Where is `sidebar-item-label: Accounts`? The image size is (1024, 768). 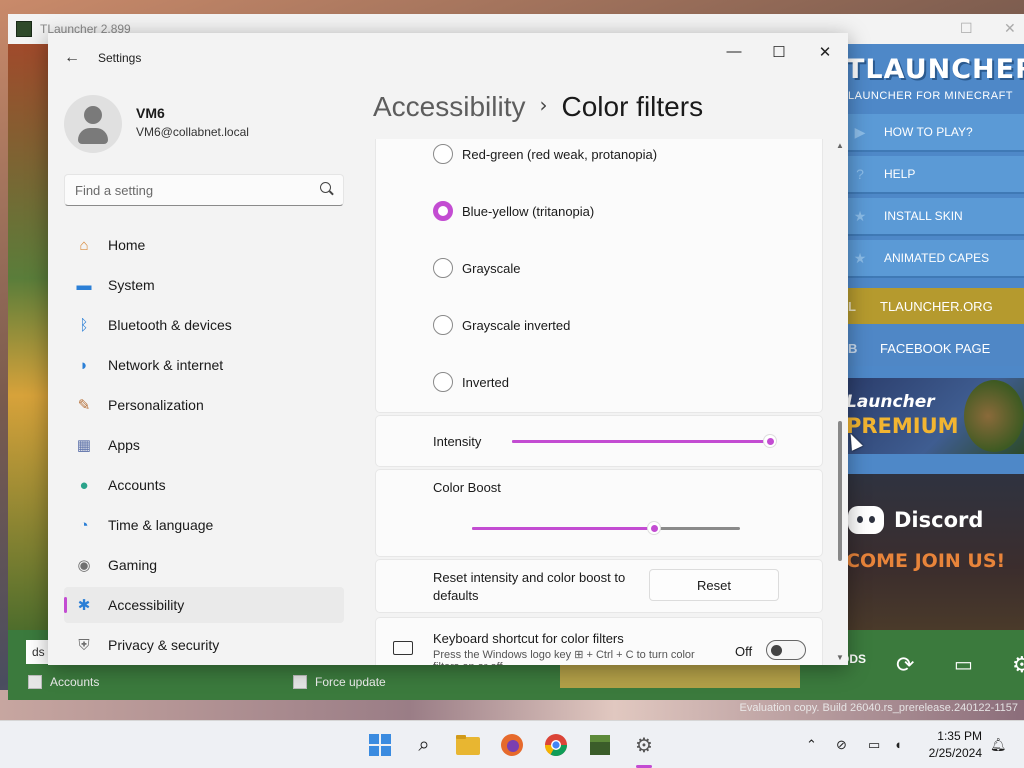 sidebar-item-label: Accounts is located at coordinates (137, 485).